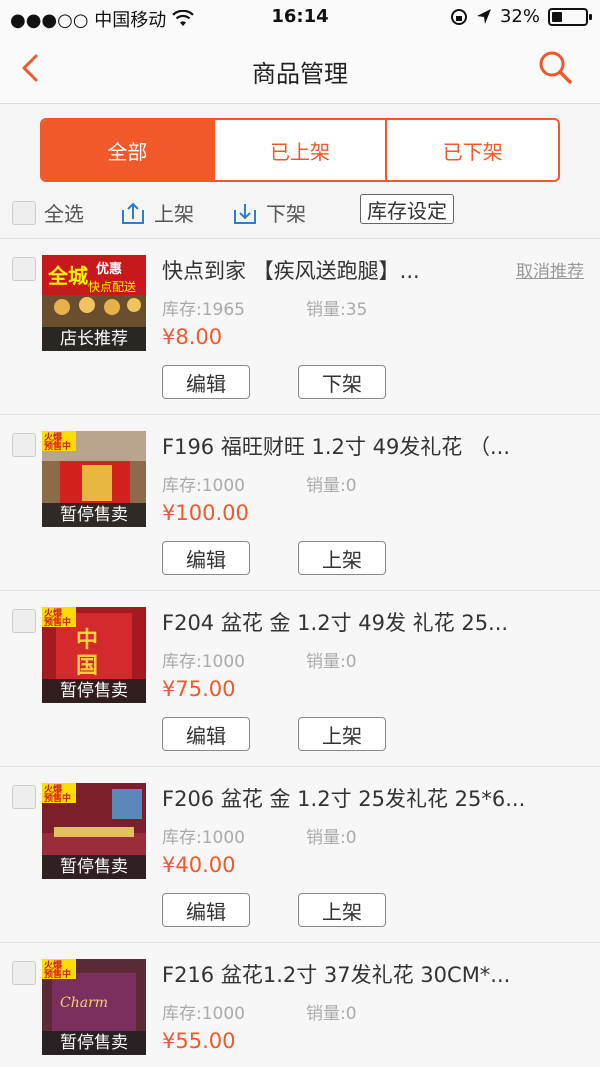 The width and height of the screenshot is (600, 1067). What do you see at coordinates (133, 213) in the screenshot?
I see `upload-icon` at bounding box center [133, 213].